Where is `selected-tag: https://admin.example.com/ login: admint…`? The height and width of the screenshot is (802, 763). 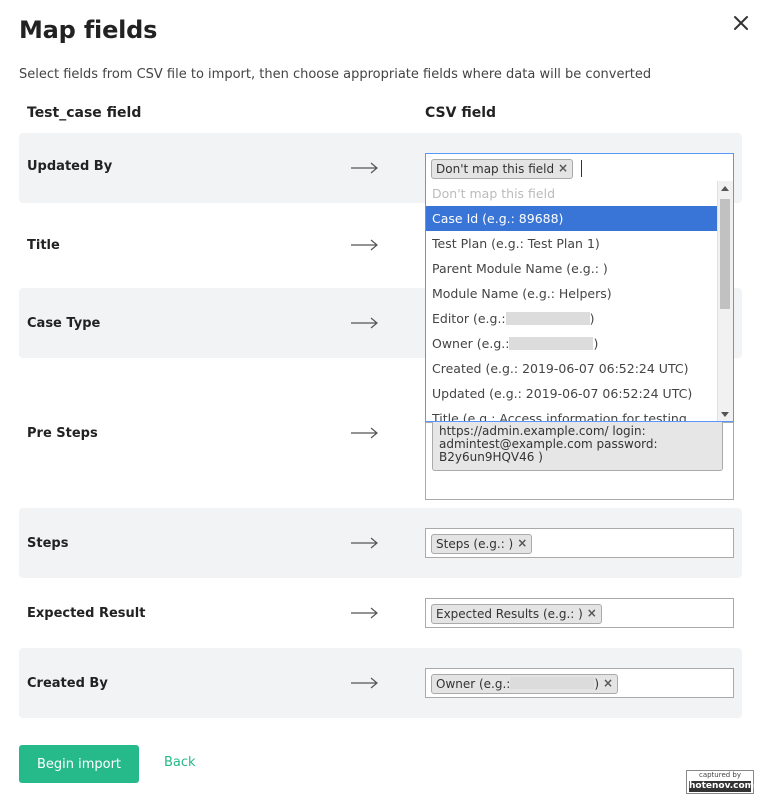
selected-tag: https://admin.example.com/ login: admint… is located at coordinates (577, 446).